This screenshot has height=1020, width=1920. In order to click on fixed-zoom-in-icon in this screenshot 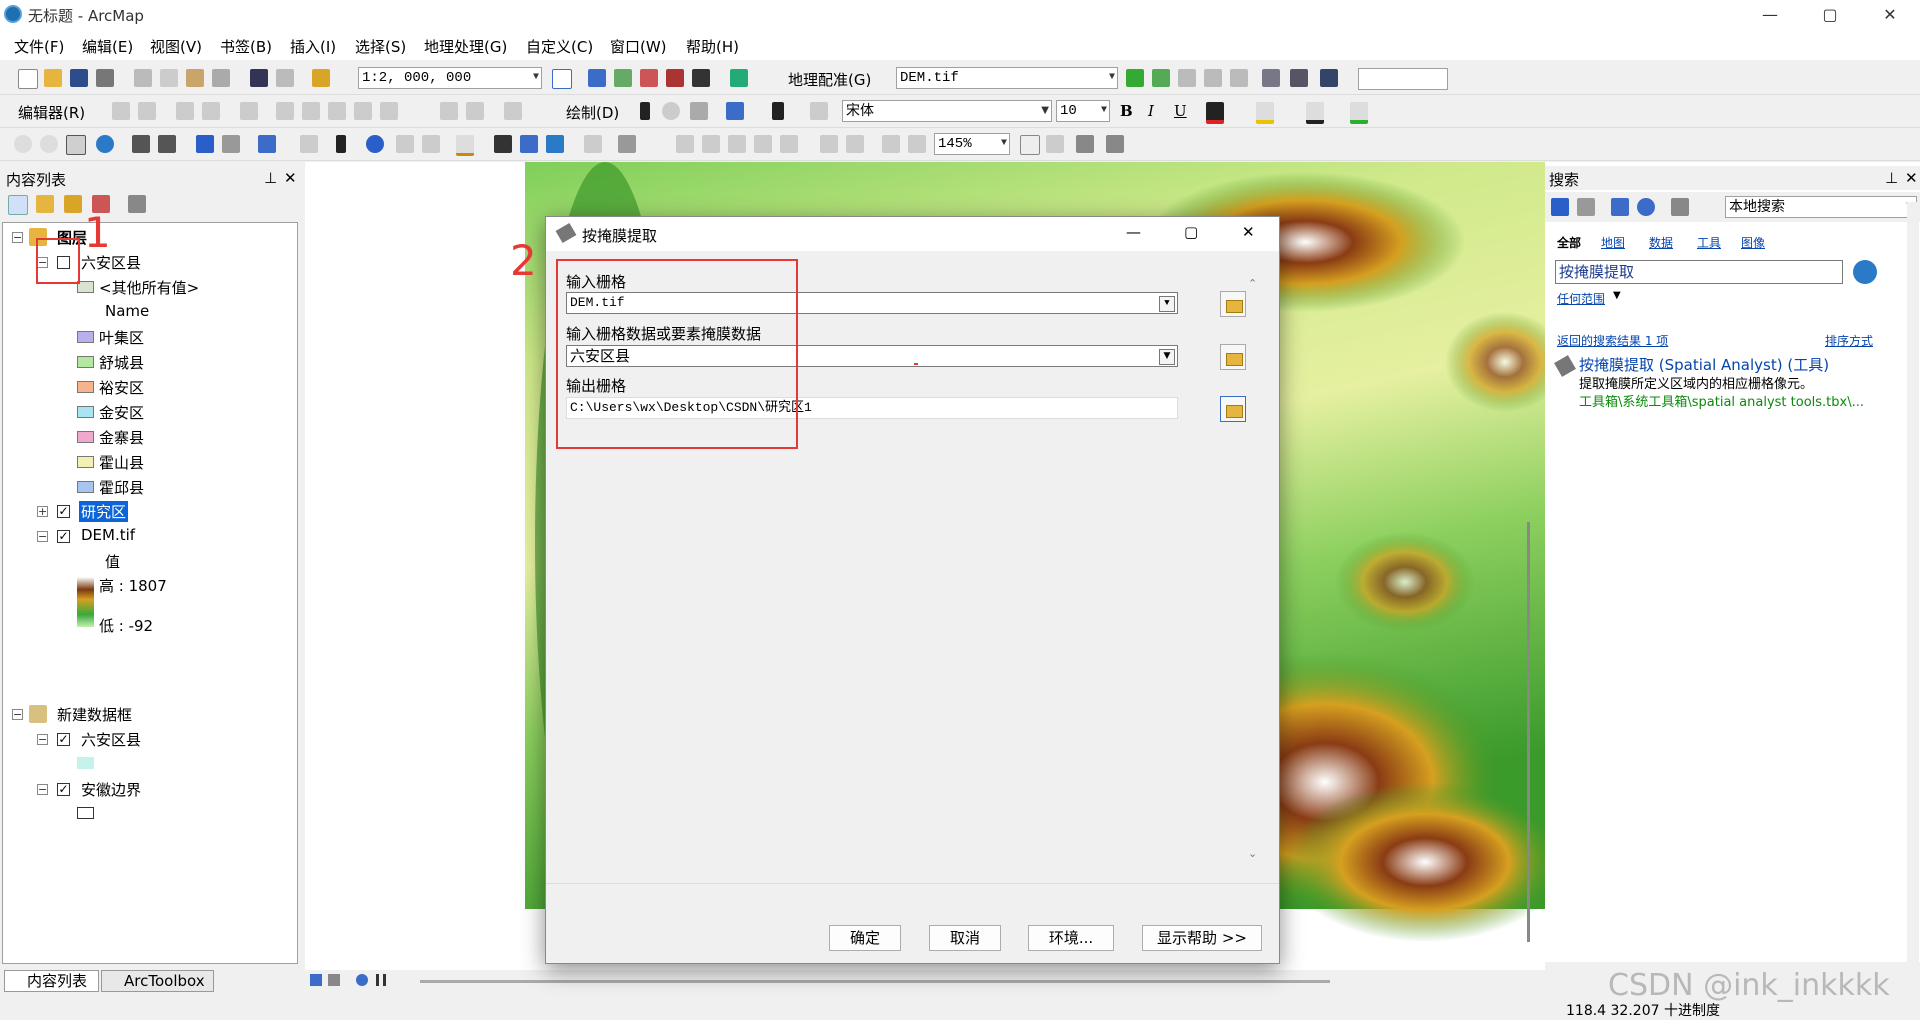, I will do `click(141, 144)`.